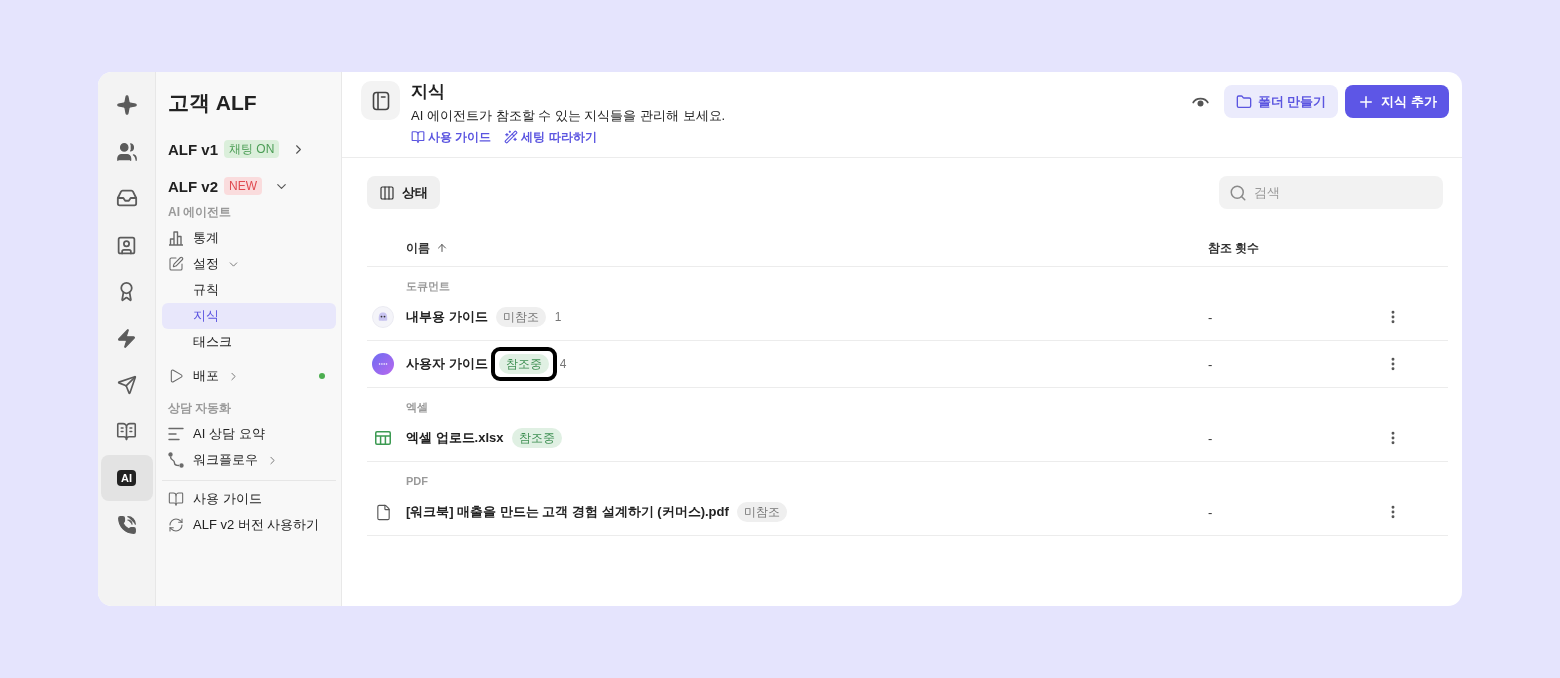 Image resolution: width=1560 pixels, height=678 pixels. I want to click on lines-icon, so click(176, 434).